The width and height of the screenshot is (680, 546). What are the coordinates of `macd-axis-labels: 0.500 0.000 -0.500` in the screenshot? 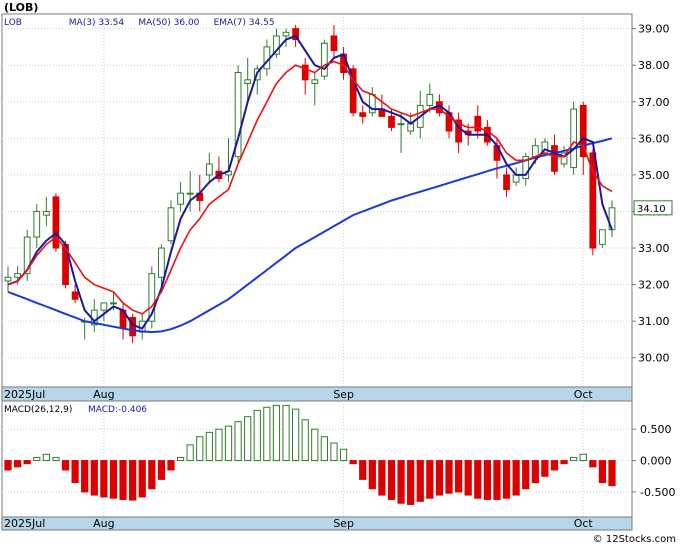 It's located at (657, 461).